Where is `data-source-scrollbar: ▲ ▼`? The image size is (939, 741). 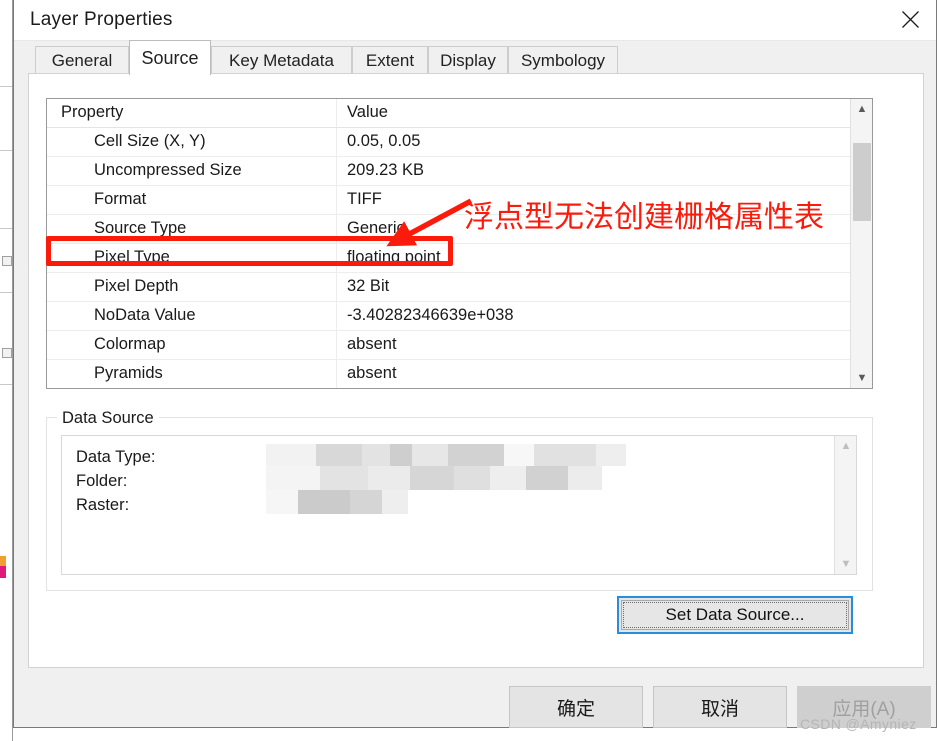
data-source-scrollbar: ▲ ▼ is located at coordinates (845, 505).